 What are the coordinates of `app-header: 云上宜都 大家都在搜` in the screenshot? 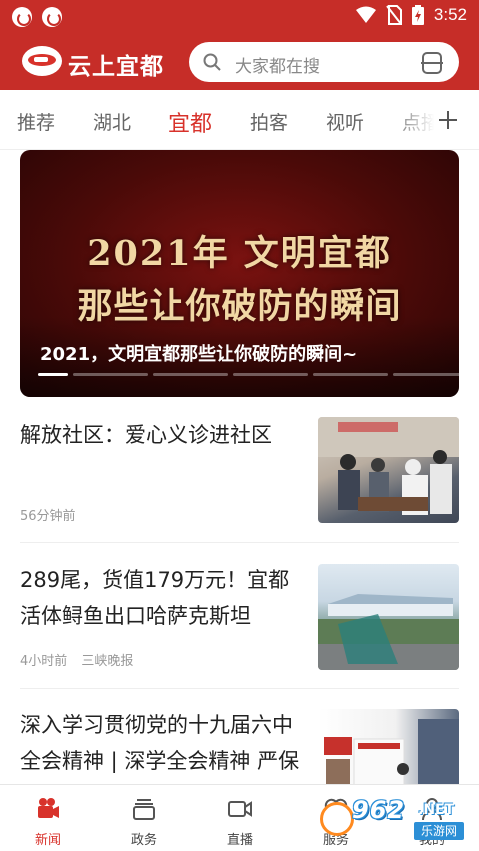 It's located at (239, 61).